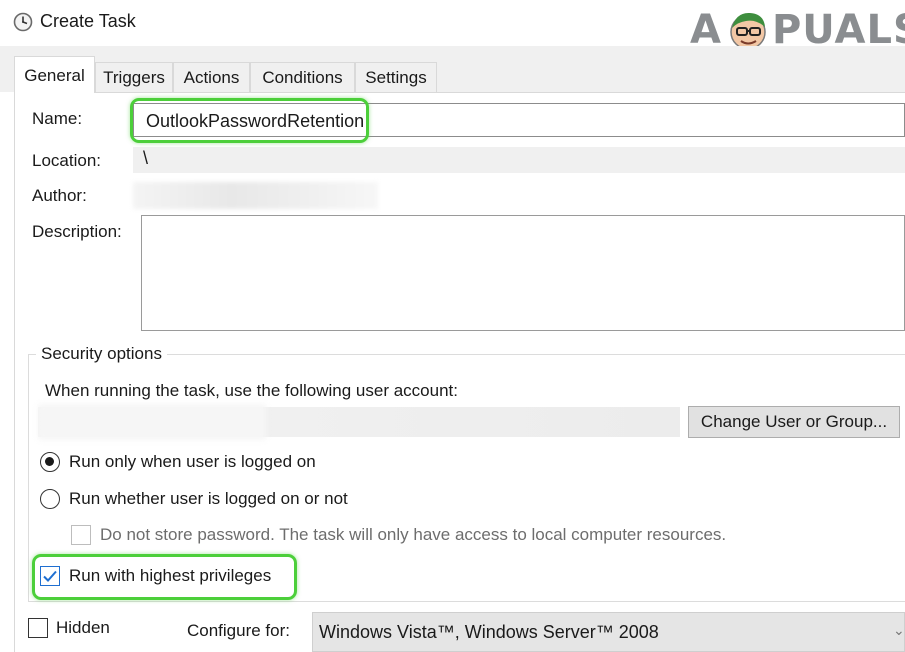 Image resolution: width=905 pixels, height=652 pixels. I want to click on hidden-label: Hidden, so click(83, 628).